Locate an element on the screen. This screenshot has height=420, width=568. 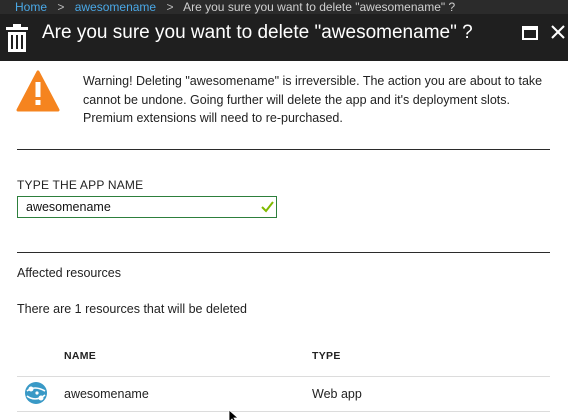
warning-icon is located at coordinates (38, 91).